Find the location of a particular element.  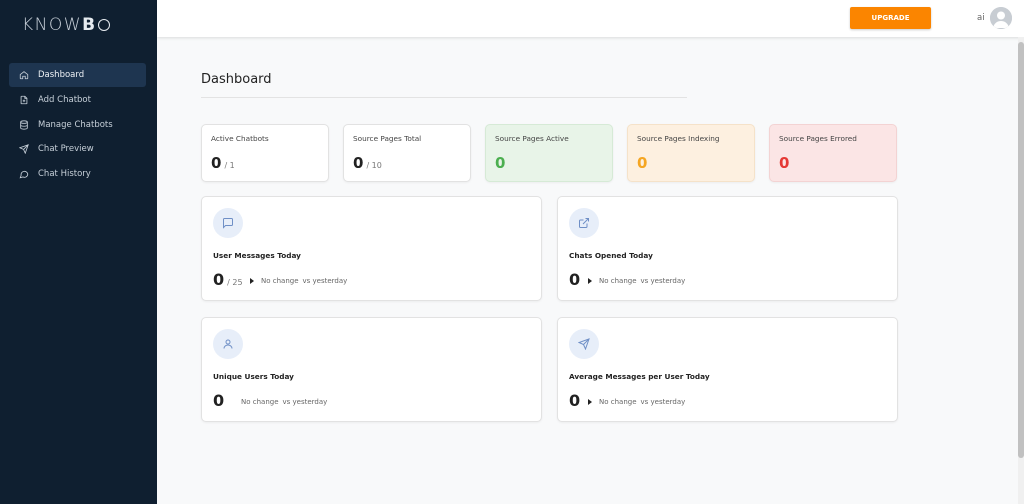

sidebar-item-chat-history: Chat History is located at coordinates (77, 174).